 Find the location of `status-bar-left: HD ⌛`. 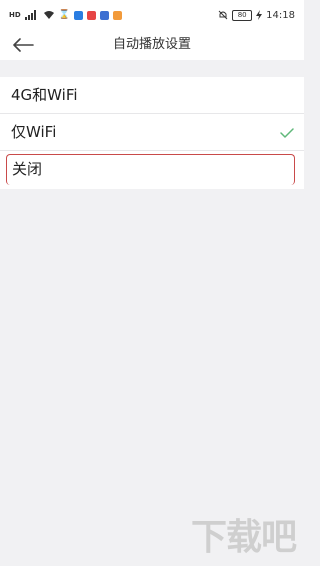

status-bar-left: HD ⌛ is located at coordinates (65, 15).